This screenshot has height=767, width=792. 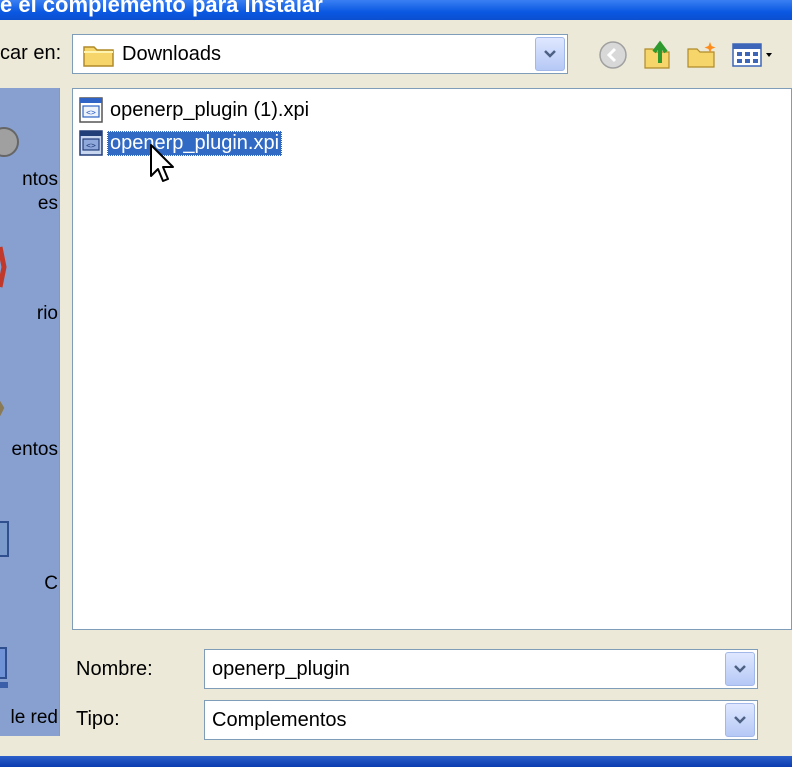 What do you see at coordinates (29, 278) in the screenshot?
I see `places-item-desktop: rio` at bounding box center [29, 278].